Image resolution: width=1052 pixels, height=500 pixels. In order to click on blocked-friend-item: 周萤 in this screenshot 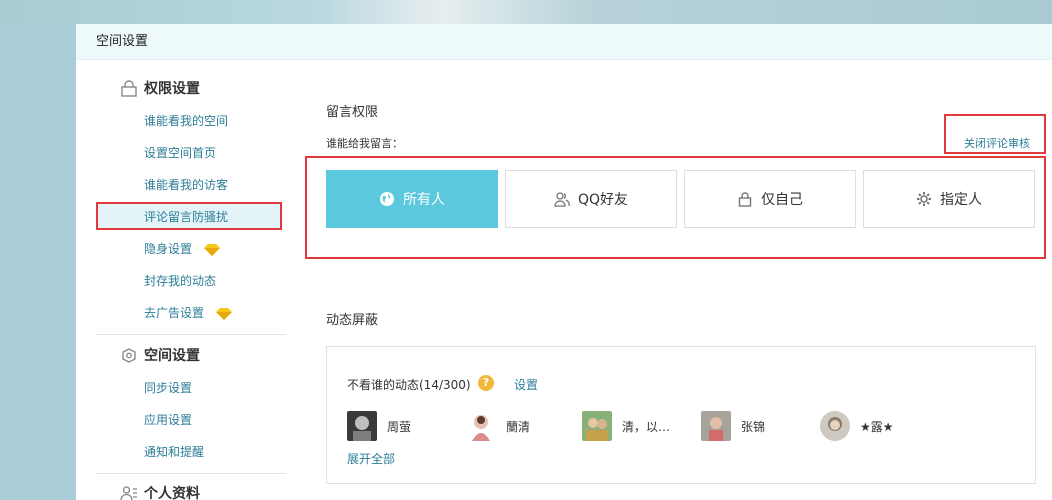, I will do `click(379, 426)`.